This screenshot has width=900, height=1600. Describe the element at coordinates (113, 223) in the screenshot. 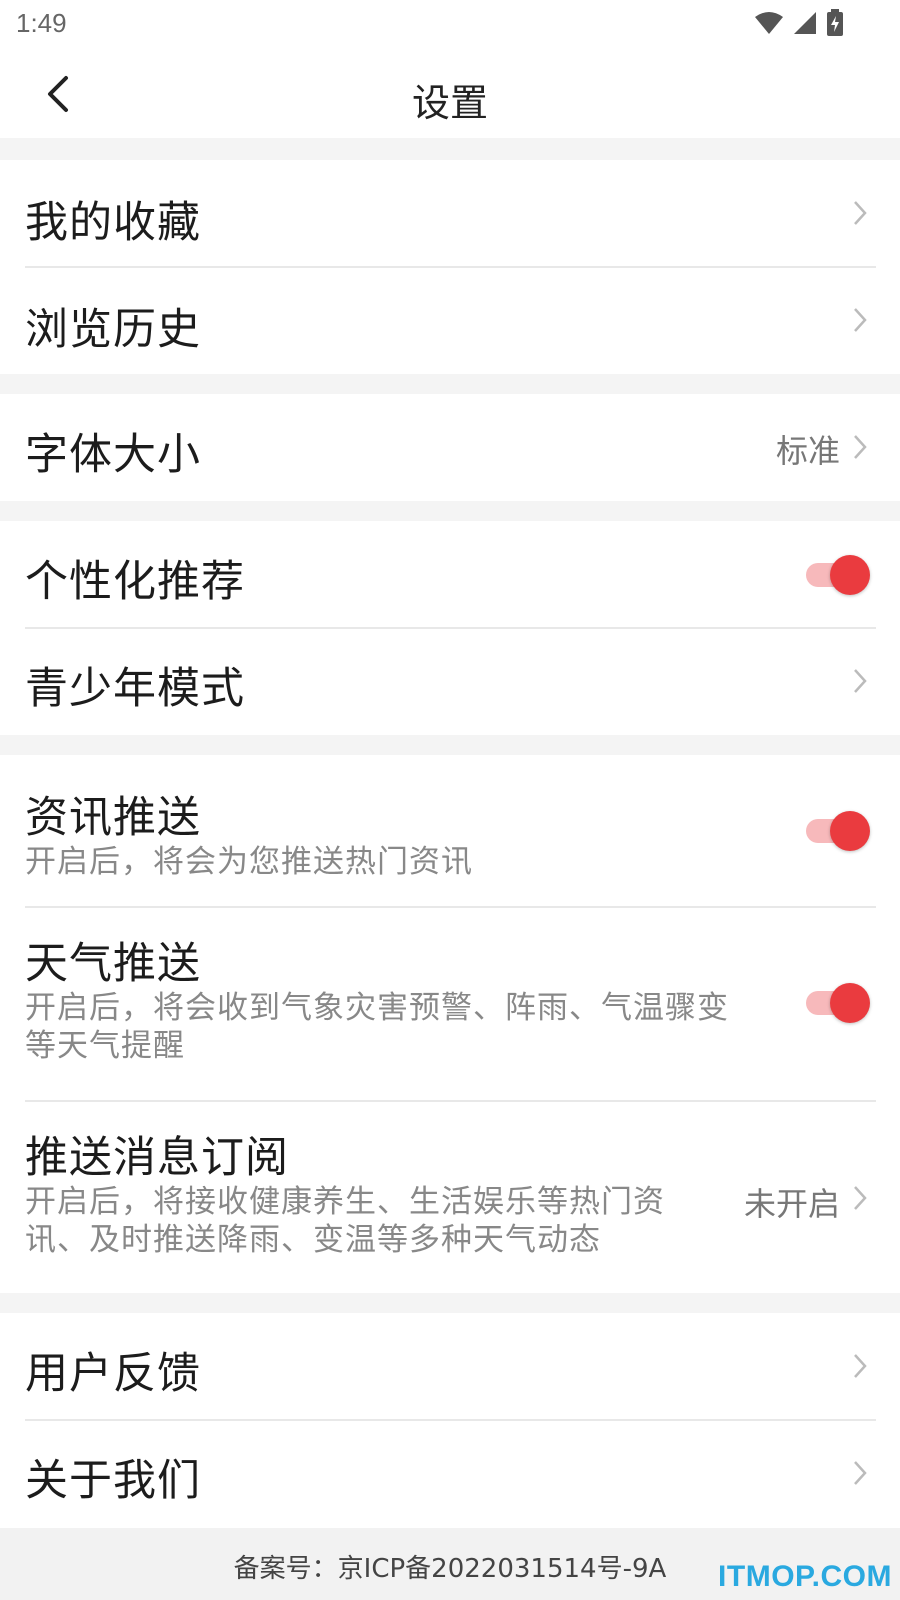

I see `row-label: 我的收藏` at that location.